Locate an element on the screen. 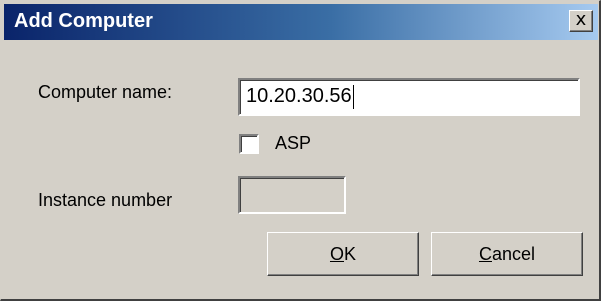 This screenshot has height=301, width=601. close-button: x is located at coordinates (581, 21).